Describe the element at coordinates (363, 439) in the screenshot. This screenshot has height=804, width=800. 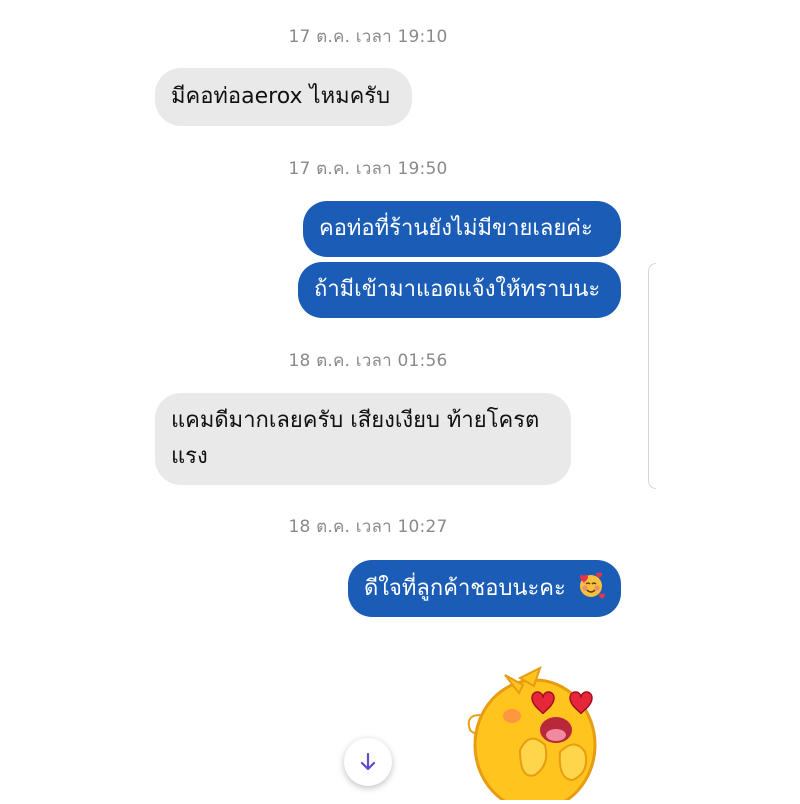
I see `incoming-message-bubble: แคมดีมากเลยครับ เสียงเงียบ ท้ายโครต แรง` at that location.